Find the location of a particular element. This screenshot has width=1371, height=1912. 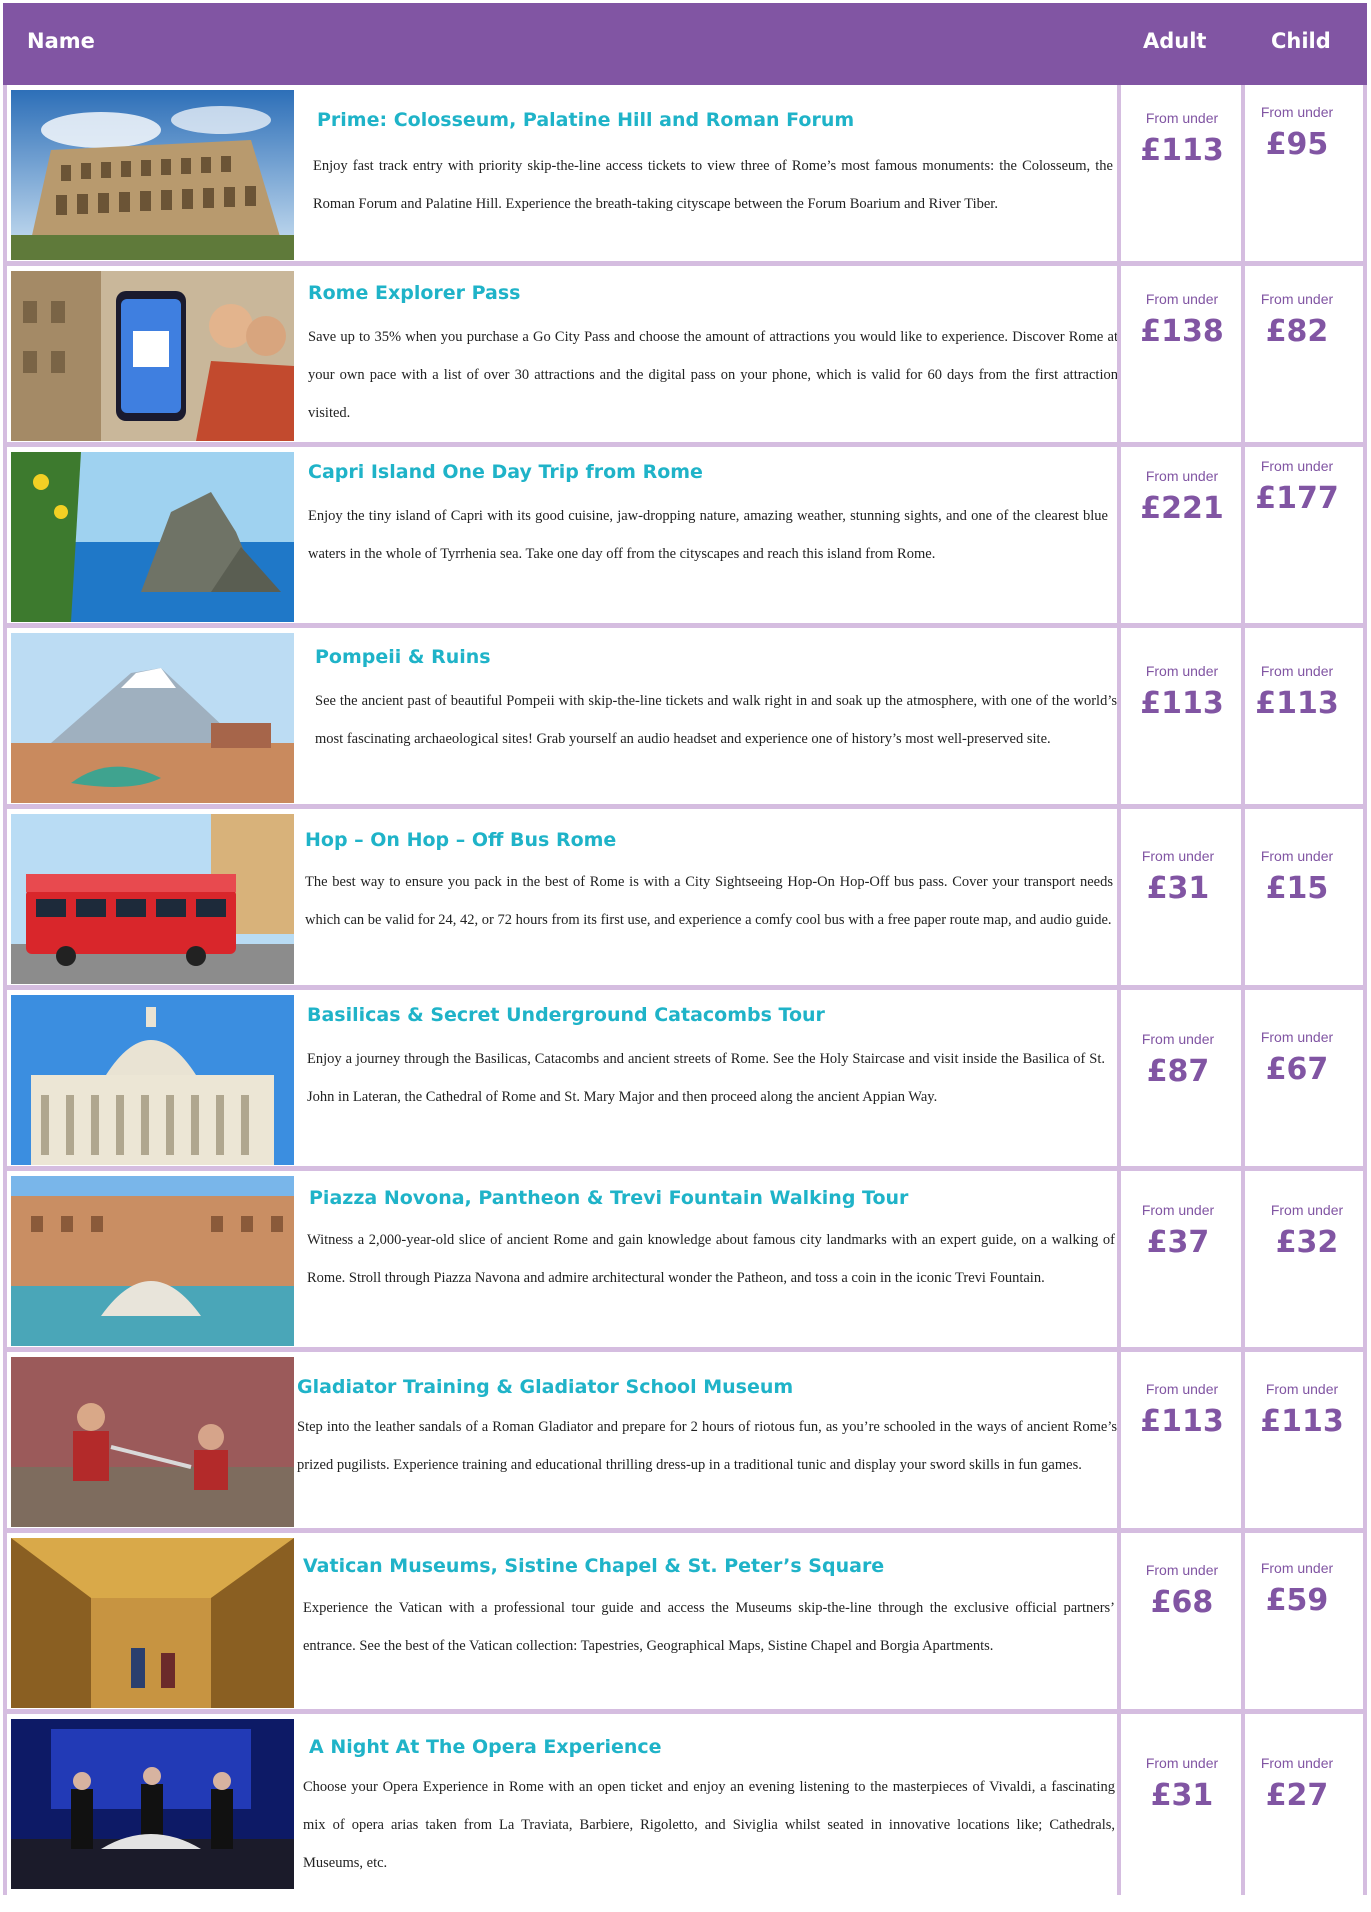

bus-photo is located at coordinates (152, 899).